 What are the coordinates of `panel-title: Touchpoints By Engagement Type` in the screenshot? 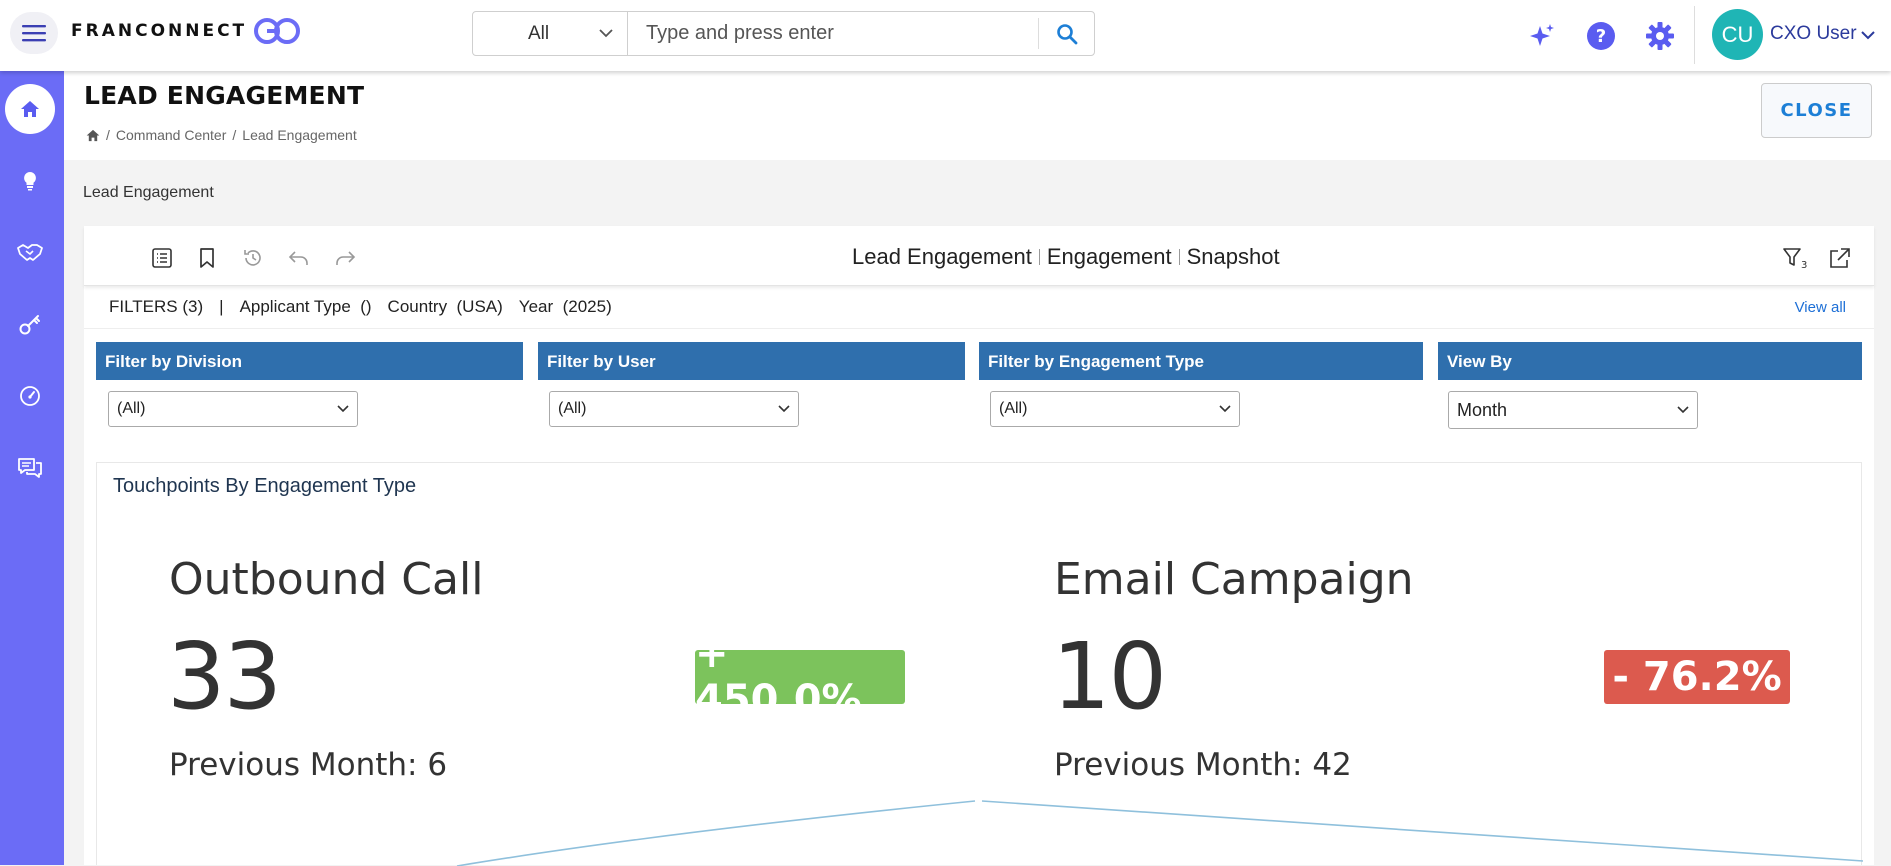 It's located at (265, 486).